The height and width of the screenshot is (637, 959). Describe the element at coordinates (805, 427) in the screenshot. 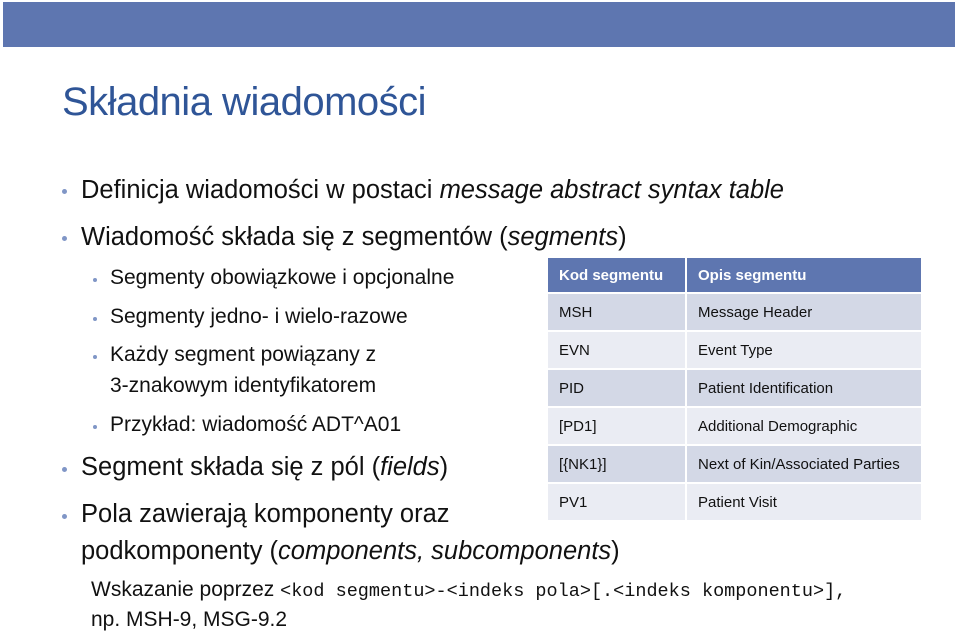

I see `segment-description: Additional Demographic` at that location.